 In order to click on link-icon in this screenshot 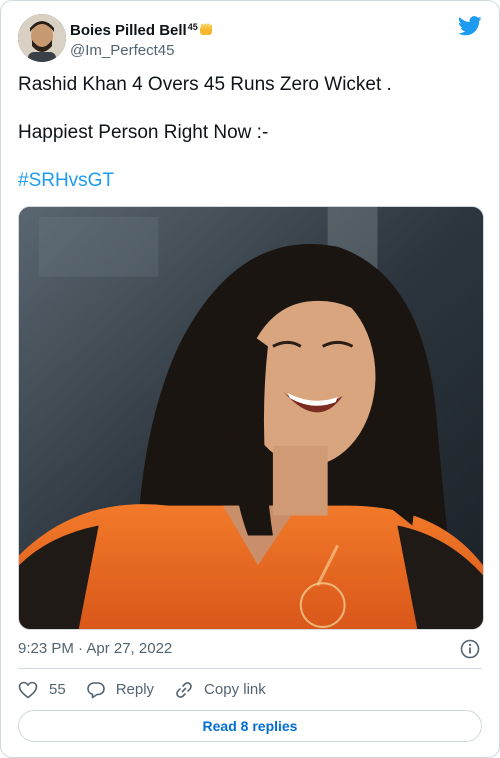, I will do `click(184, 690)`.